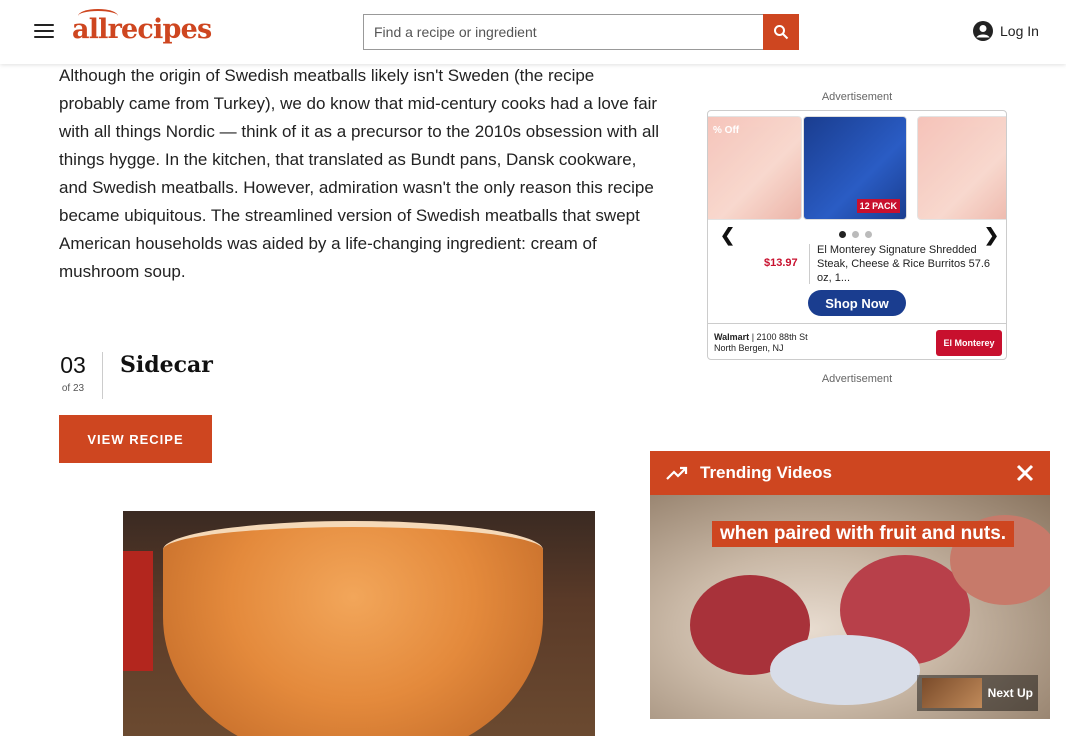 The image size is (1066, 736). What do you see at coordinates (73, 388) in the screenshot?
I see `item-of: of 23` at bounding box center [73, 388].